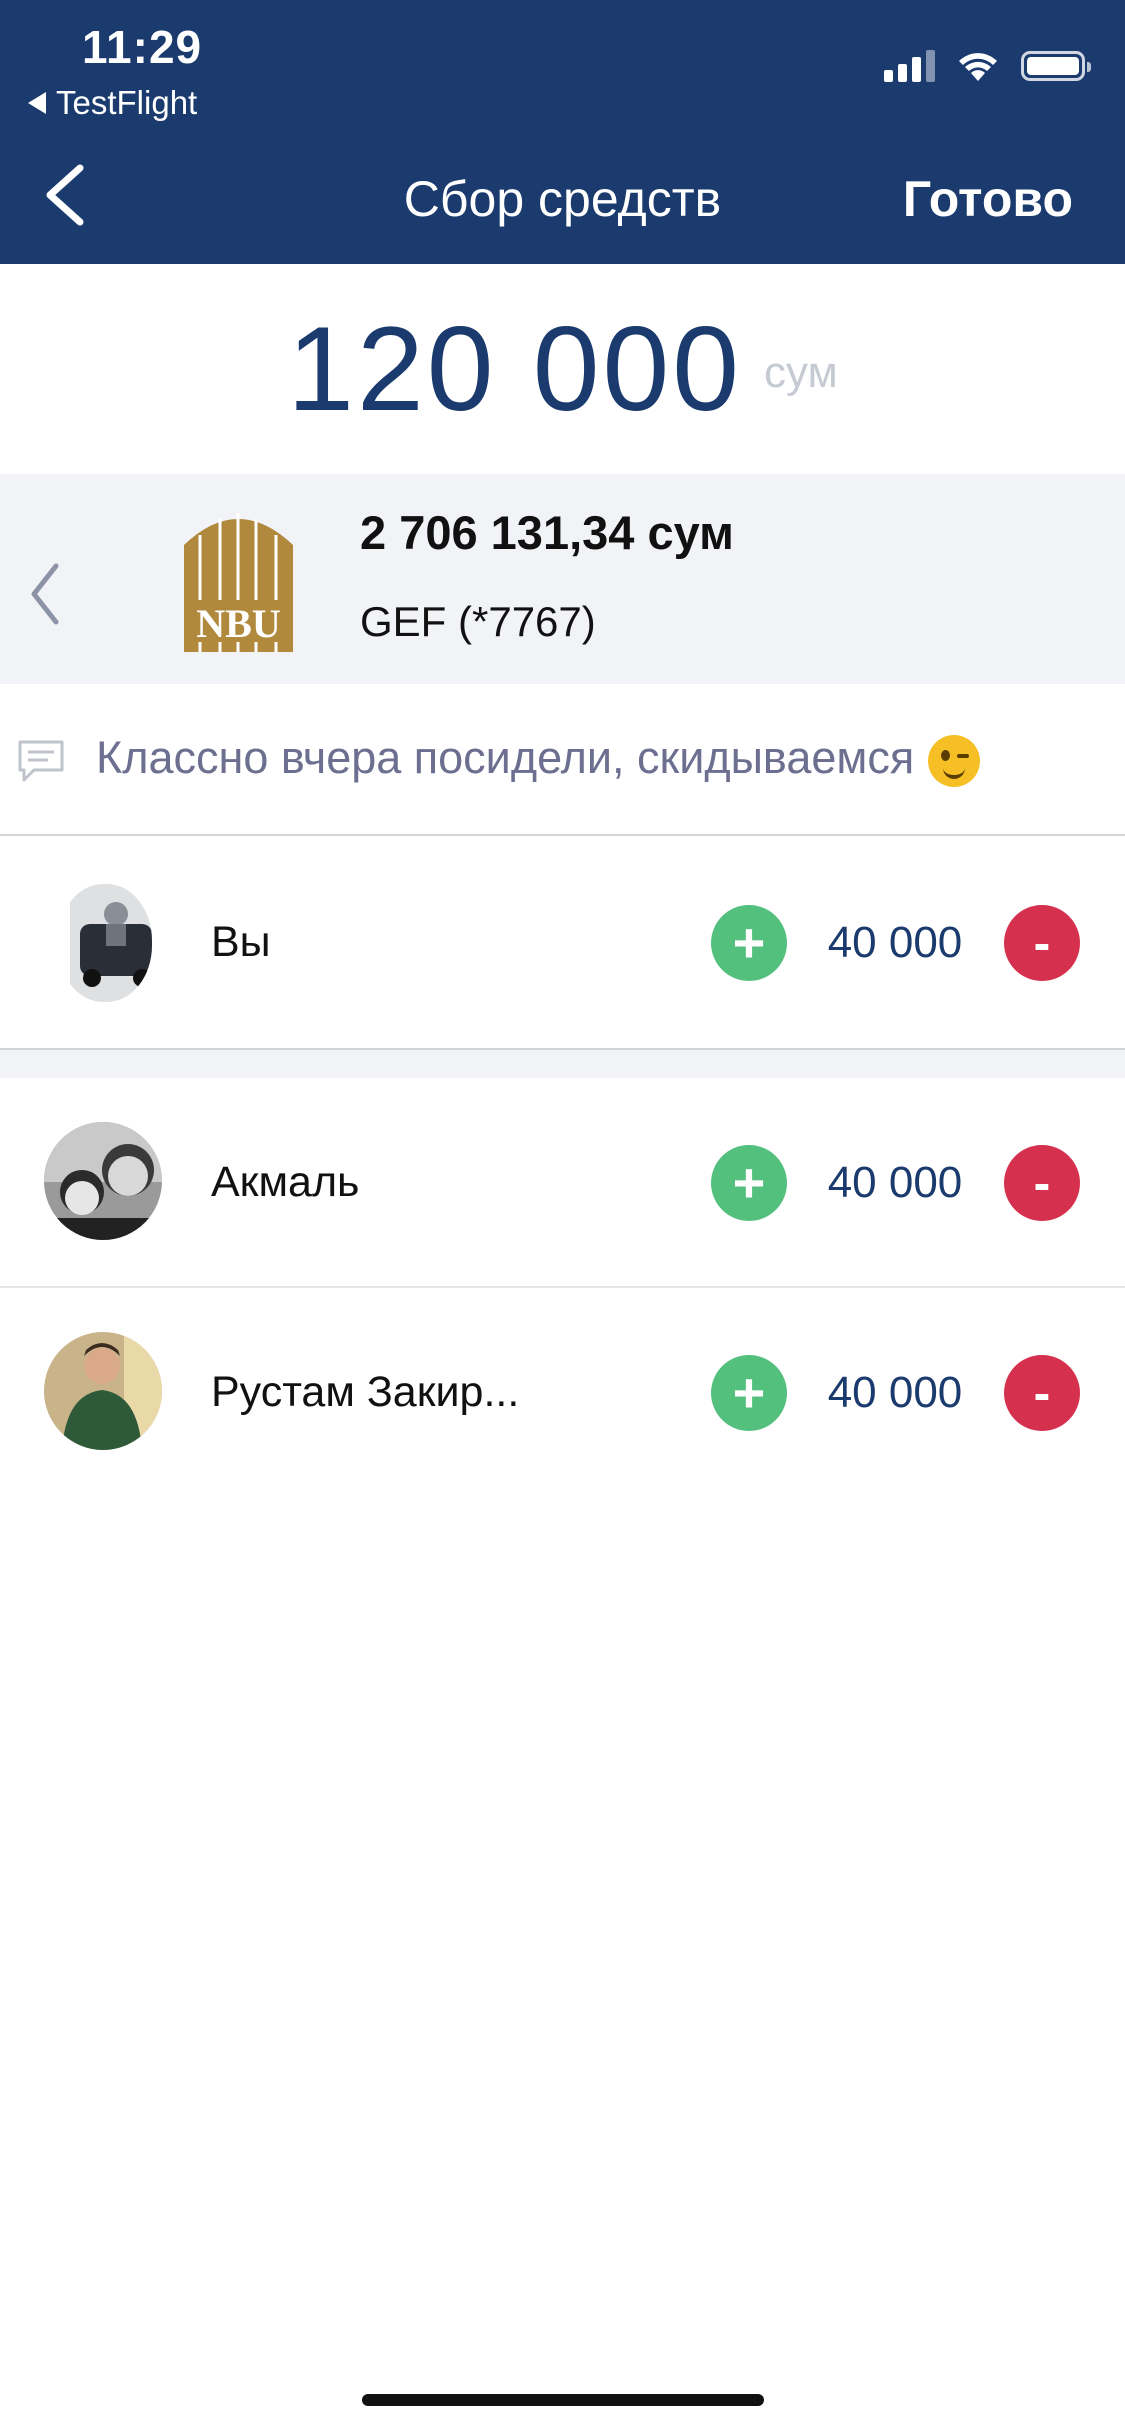 Image resolution: width=1125 pixels, height=2436 pixels. What do you see at coordinates (563, 2400) in the screenshot?
I see `home-indicator` at bounding box center [563, 2400].